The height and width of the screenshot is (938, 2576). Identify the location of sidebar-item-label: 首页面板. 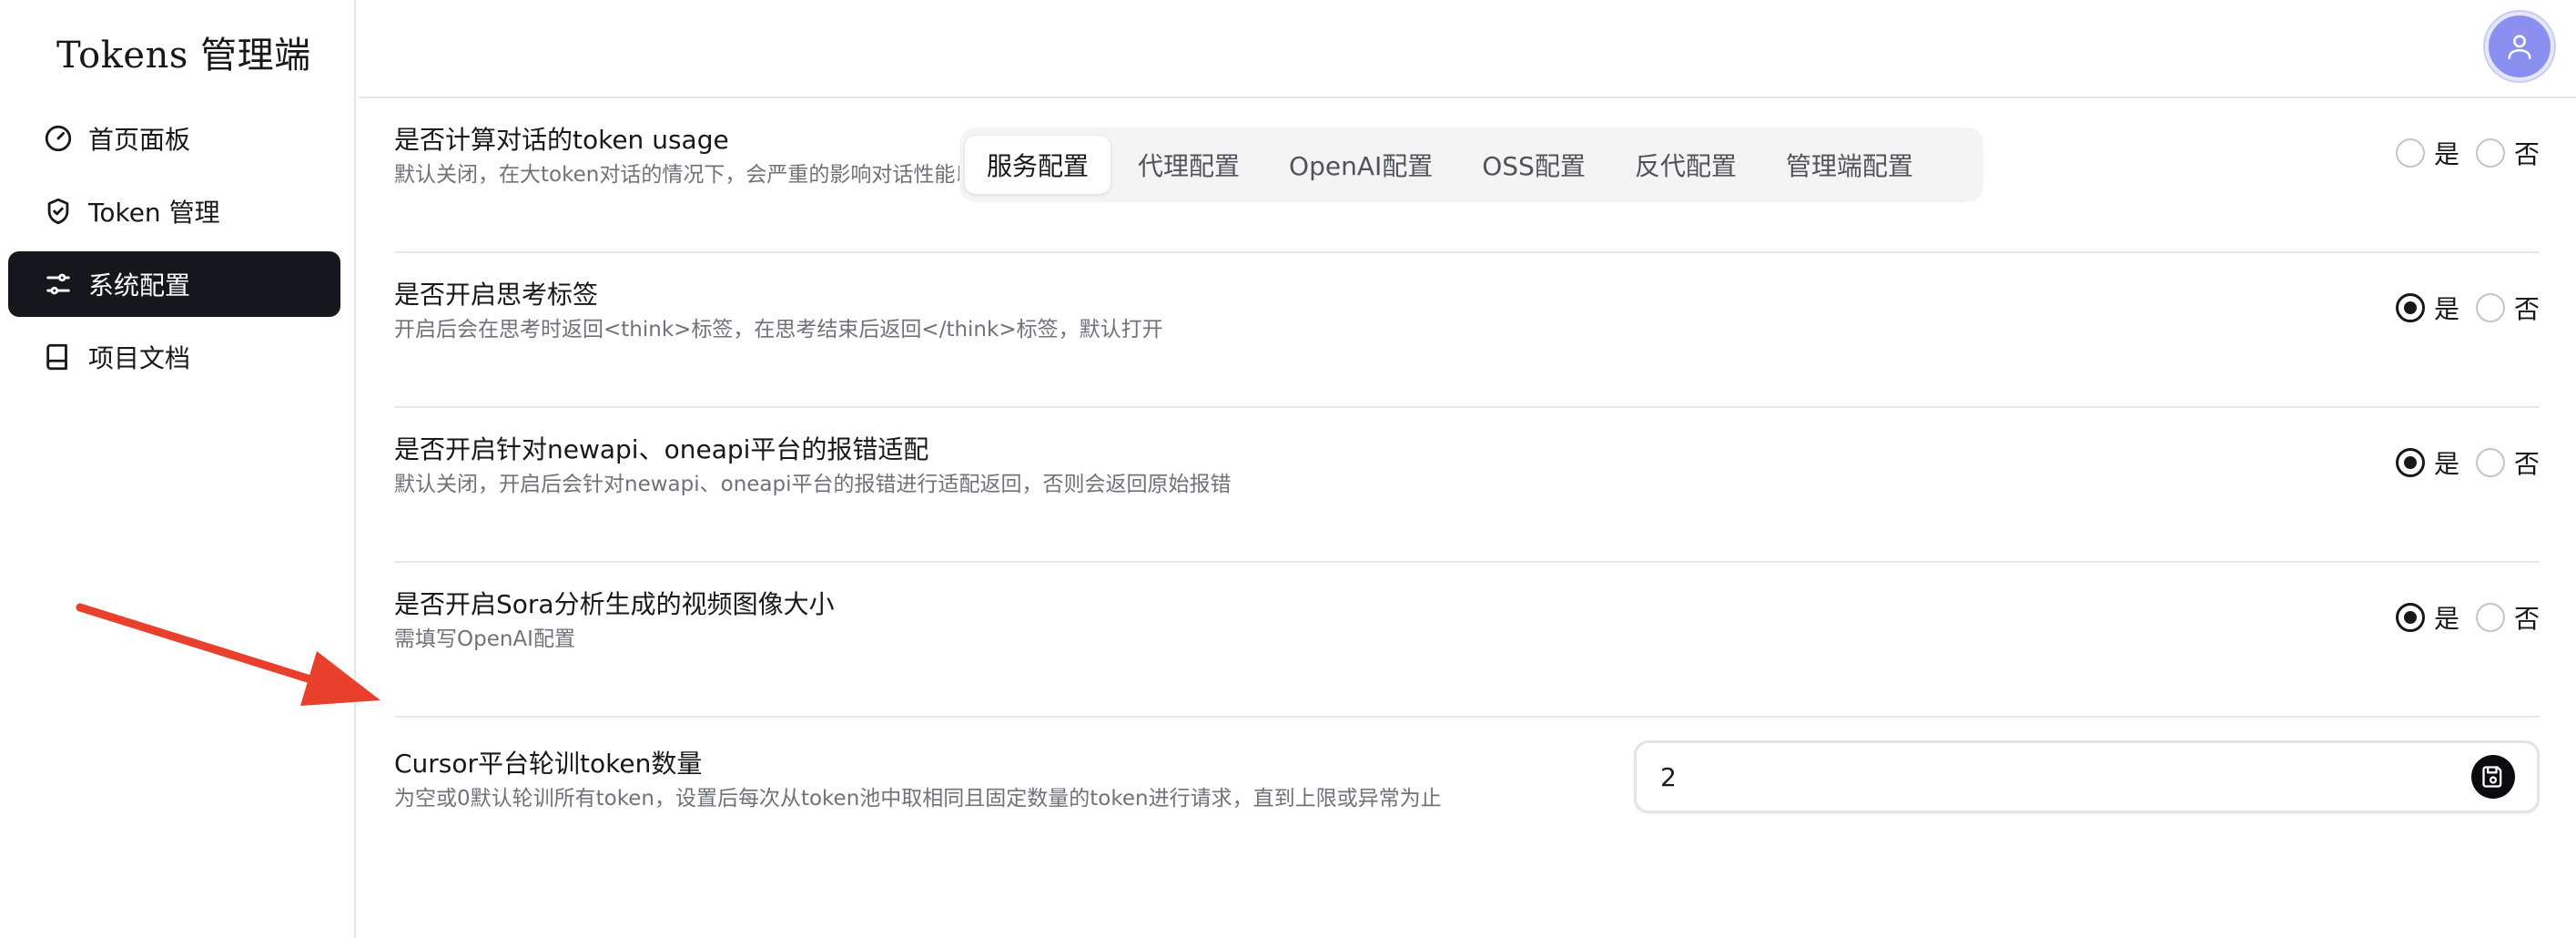
(139, 140).